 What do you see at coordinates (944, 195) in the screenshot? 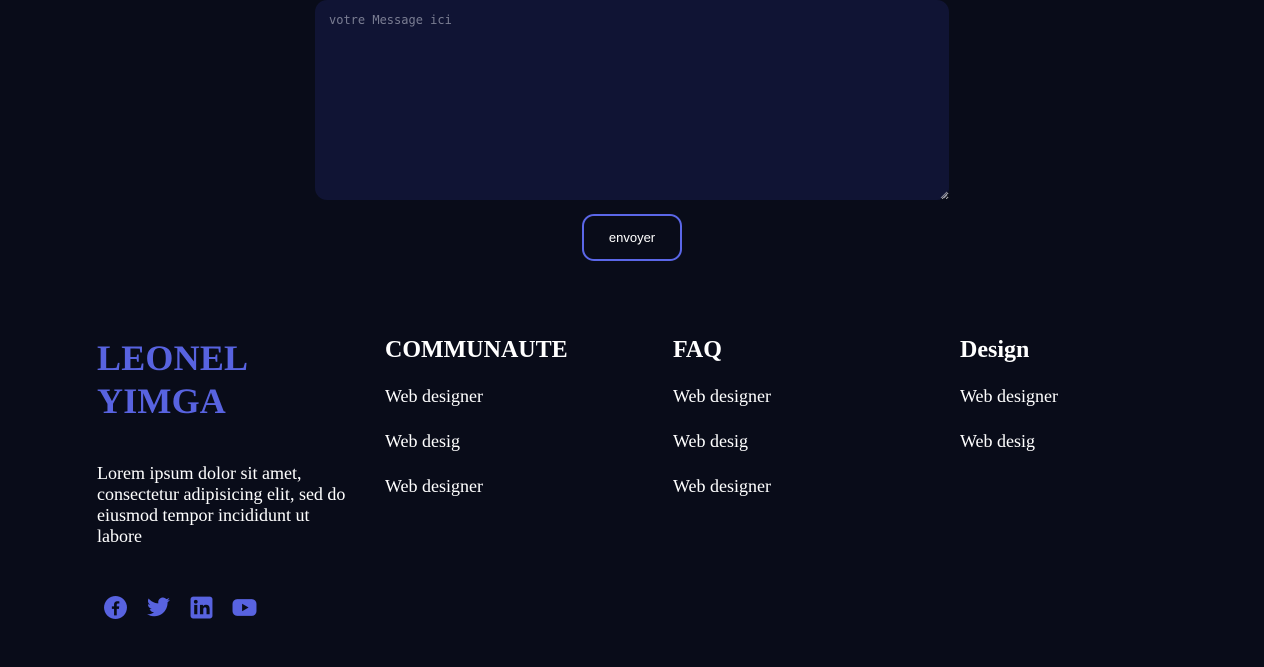
I see `resize-grip-icon` at bounding box center [944, 195].